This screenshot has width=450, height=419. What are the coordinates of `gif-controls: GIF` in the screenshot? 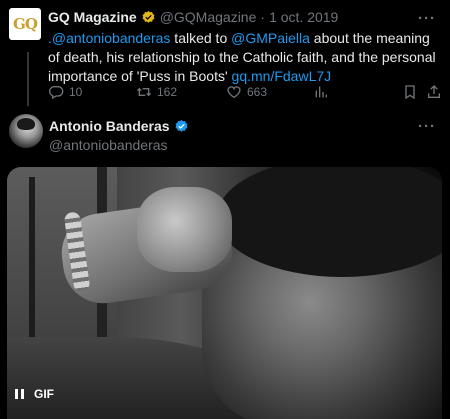 It's located at (34, 394).